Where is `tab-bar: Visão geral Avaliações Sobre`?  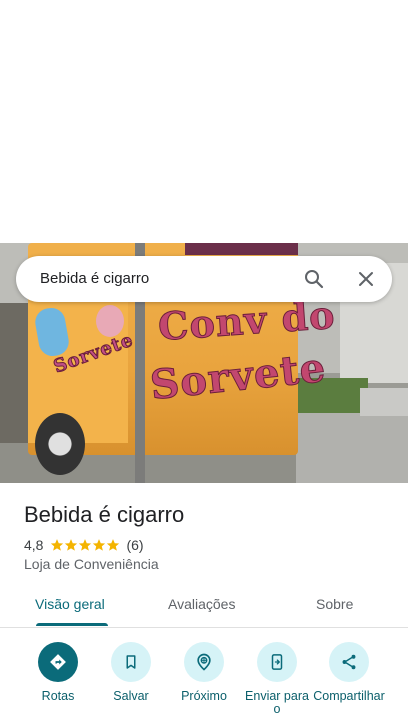
tab-bar: Visão geral Avaliações Sobre is located at coordinates (204, 606).